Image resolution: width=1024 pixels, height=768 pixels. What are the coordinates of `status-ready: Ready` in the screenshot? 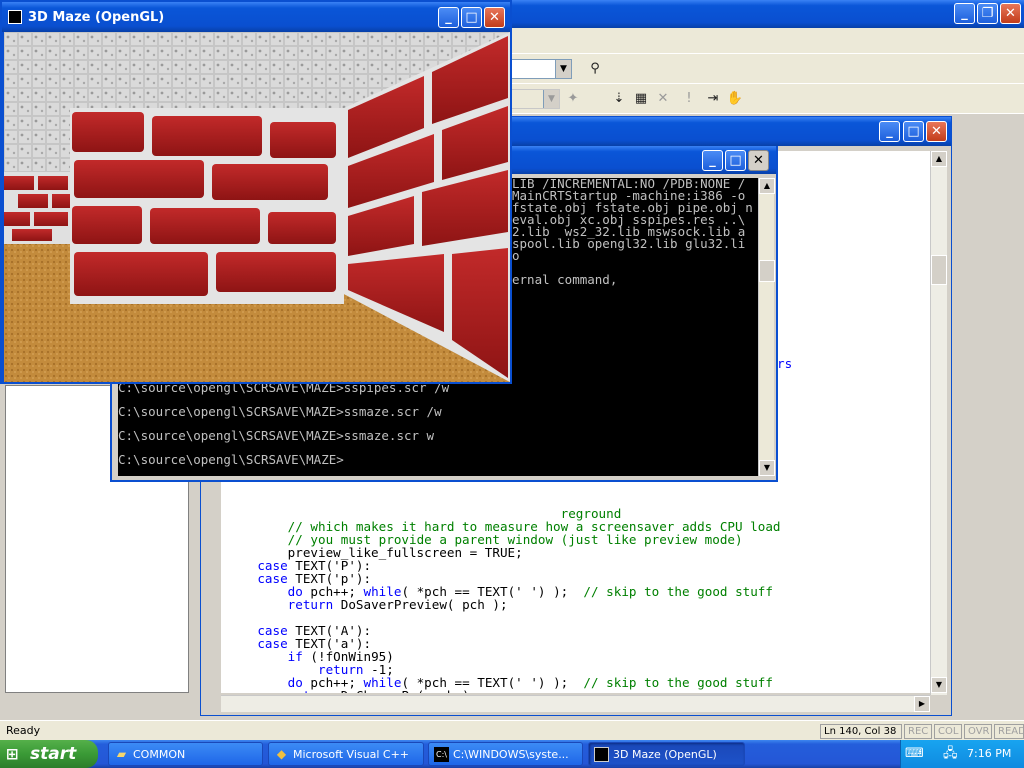 It's located at (23, 730).